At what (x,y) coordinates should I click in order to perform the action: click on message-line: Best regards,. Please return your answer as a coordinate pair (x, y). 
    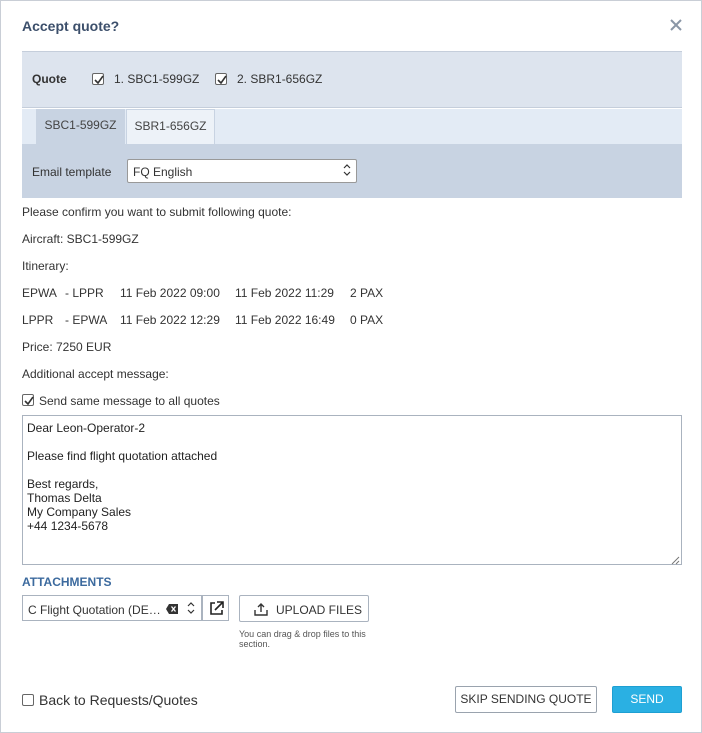
    Looking at the image, I should click on (63, 484).